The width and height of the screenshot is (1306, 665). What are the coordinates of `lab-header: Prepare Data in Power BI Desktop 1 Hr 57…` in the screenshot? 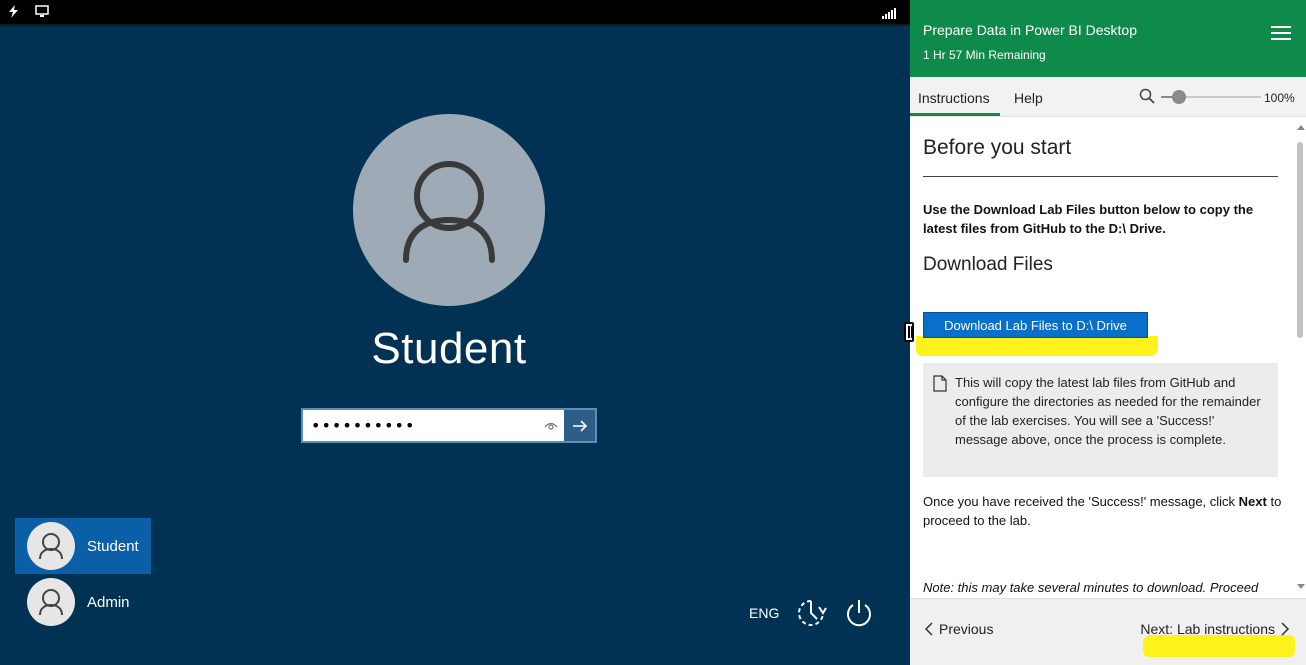 It's located at (1108, 38).